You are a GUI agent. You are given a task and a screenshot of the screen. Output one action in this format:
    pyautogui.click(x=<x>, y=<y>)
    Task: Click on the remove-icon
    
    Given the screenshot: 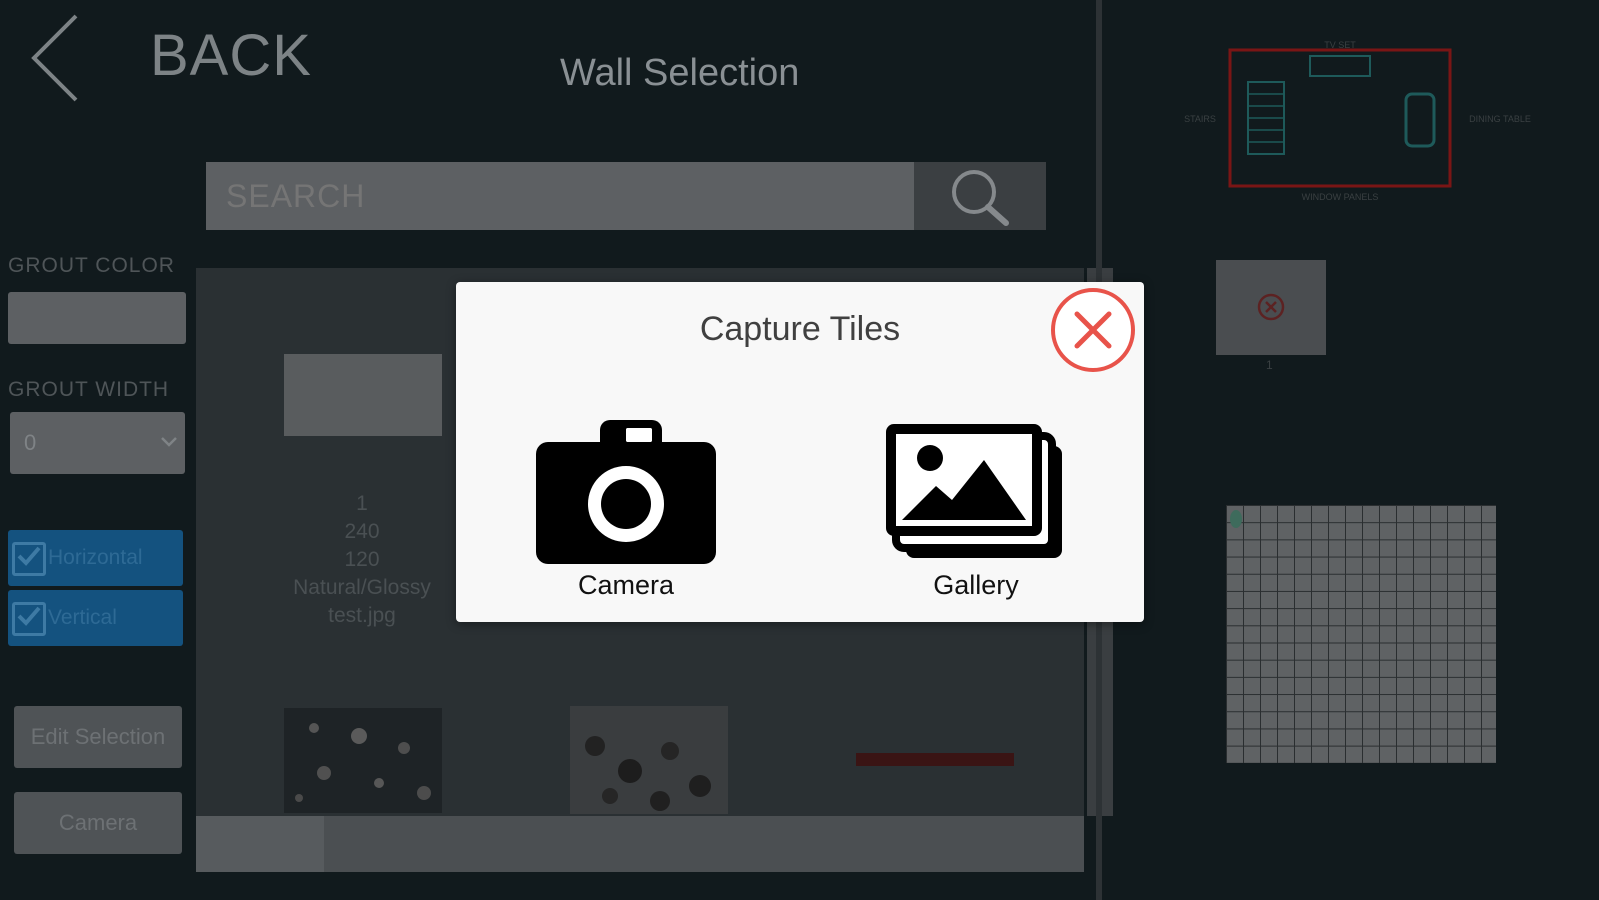 What is the action you would take?
    pyautogui.click(x=1271, y=307)
    